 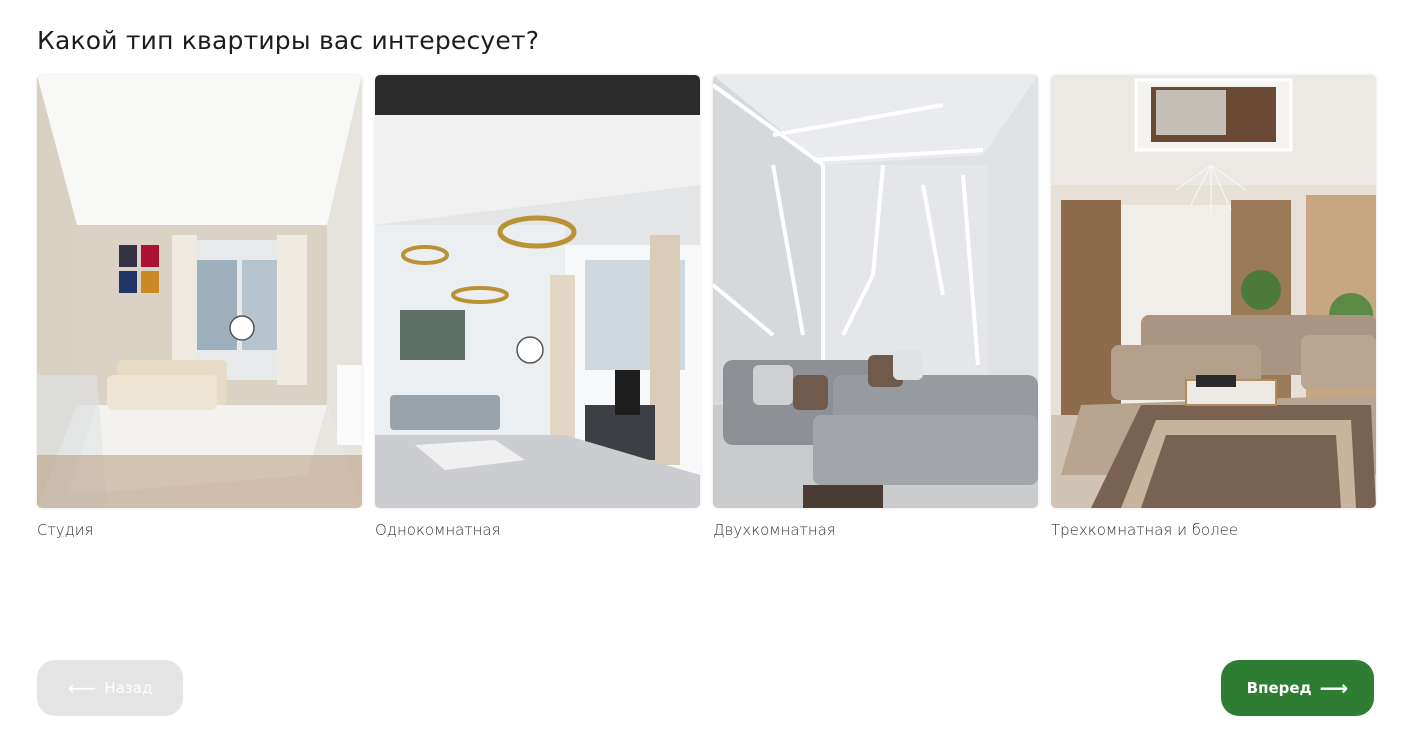 What do you see at coordinates (82, 688) in the screenshot?
I see `arrow-left-icon: ⟵` at bounding box center [82, 688].